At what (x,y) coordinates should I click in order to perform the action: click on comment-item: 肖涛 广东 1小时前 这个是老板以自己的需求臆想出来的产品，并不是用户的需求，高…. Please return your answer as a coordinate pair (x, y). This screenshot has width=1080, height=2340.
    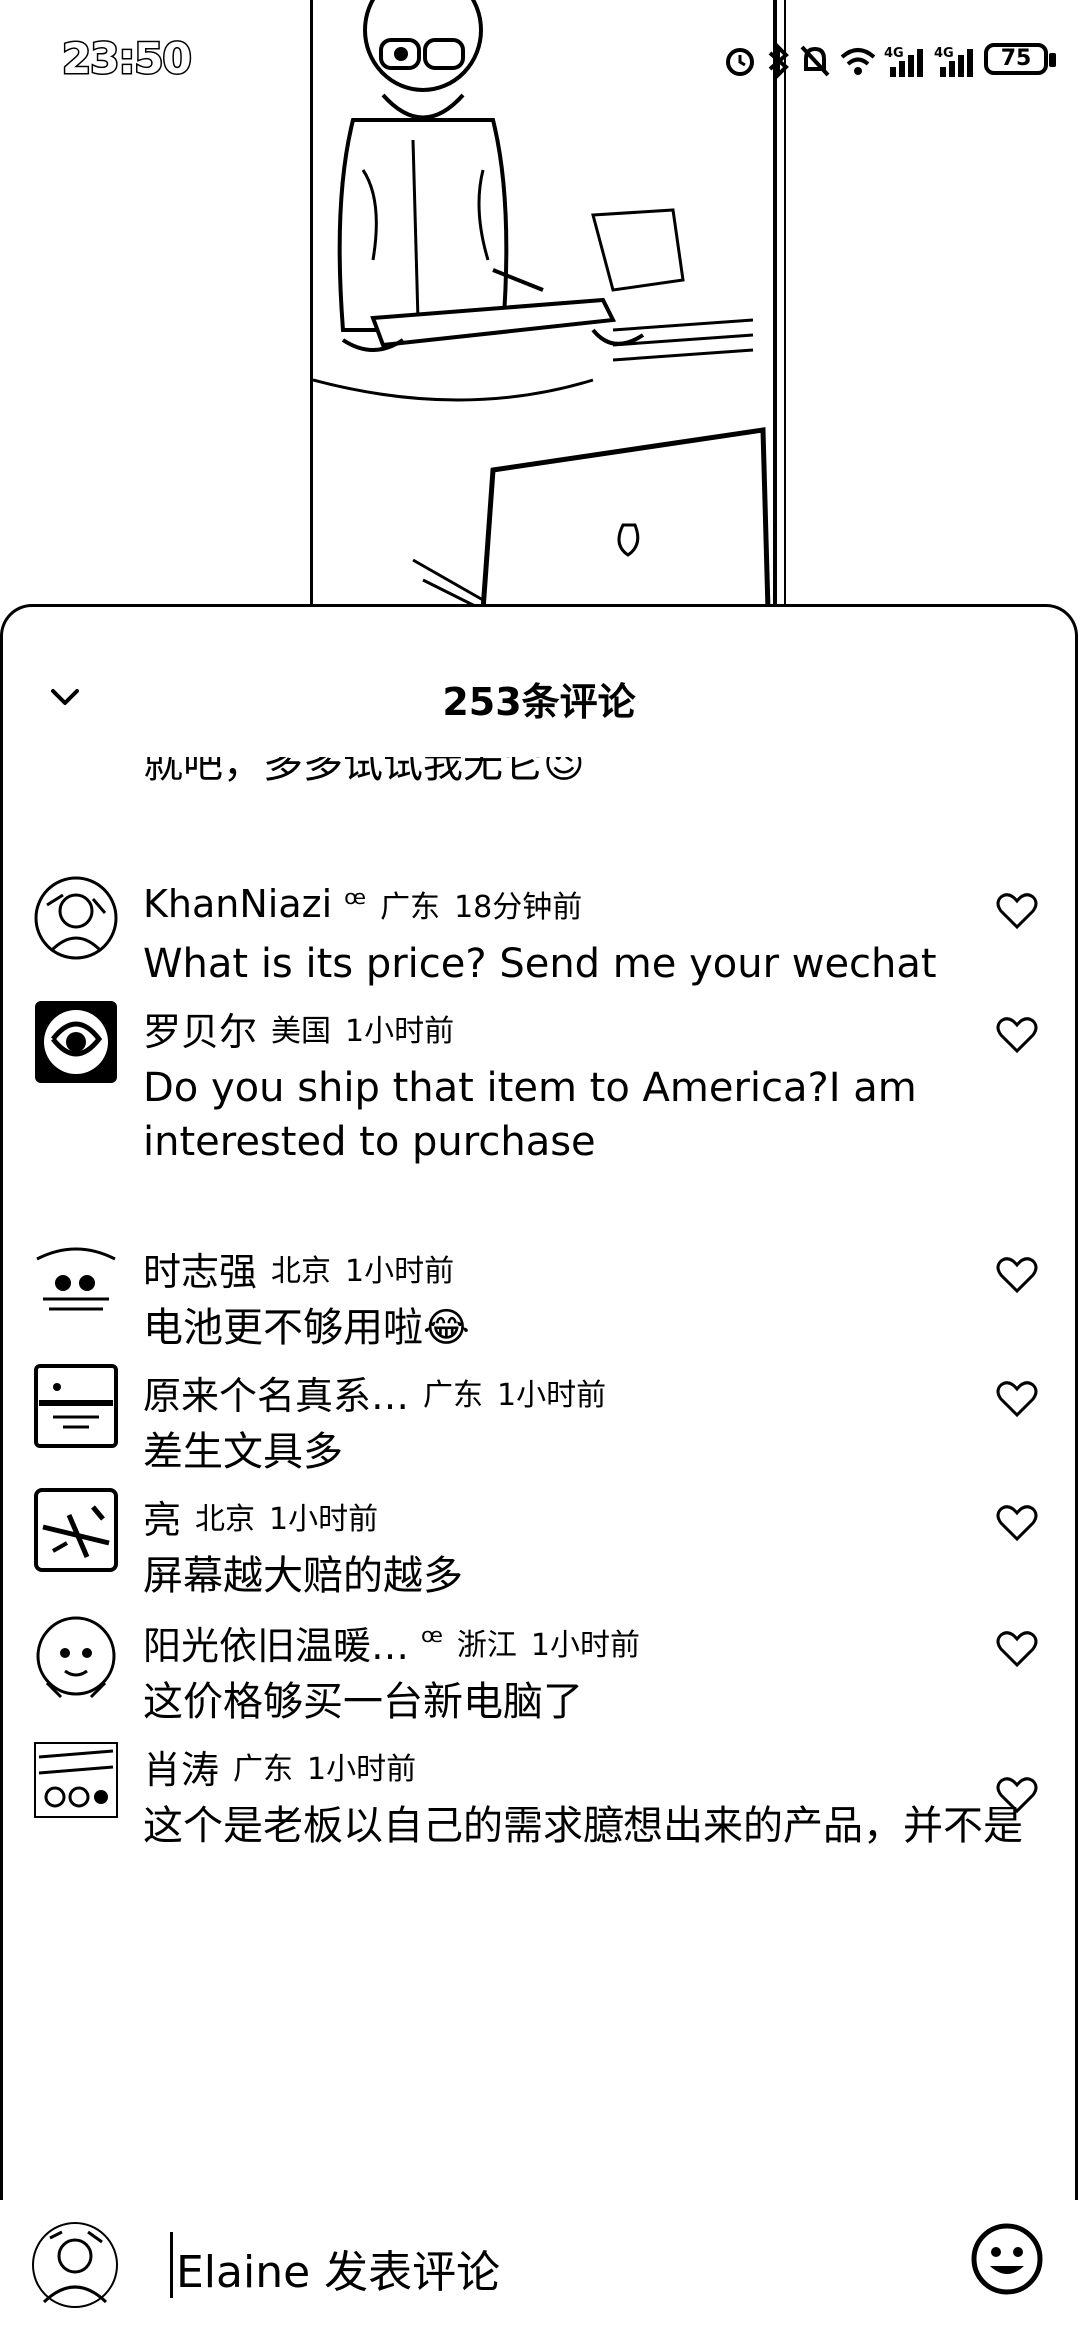
    Looking at the image, I should click on (539, 1797).